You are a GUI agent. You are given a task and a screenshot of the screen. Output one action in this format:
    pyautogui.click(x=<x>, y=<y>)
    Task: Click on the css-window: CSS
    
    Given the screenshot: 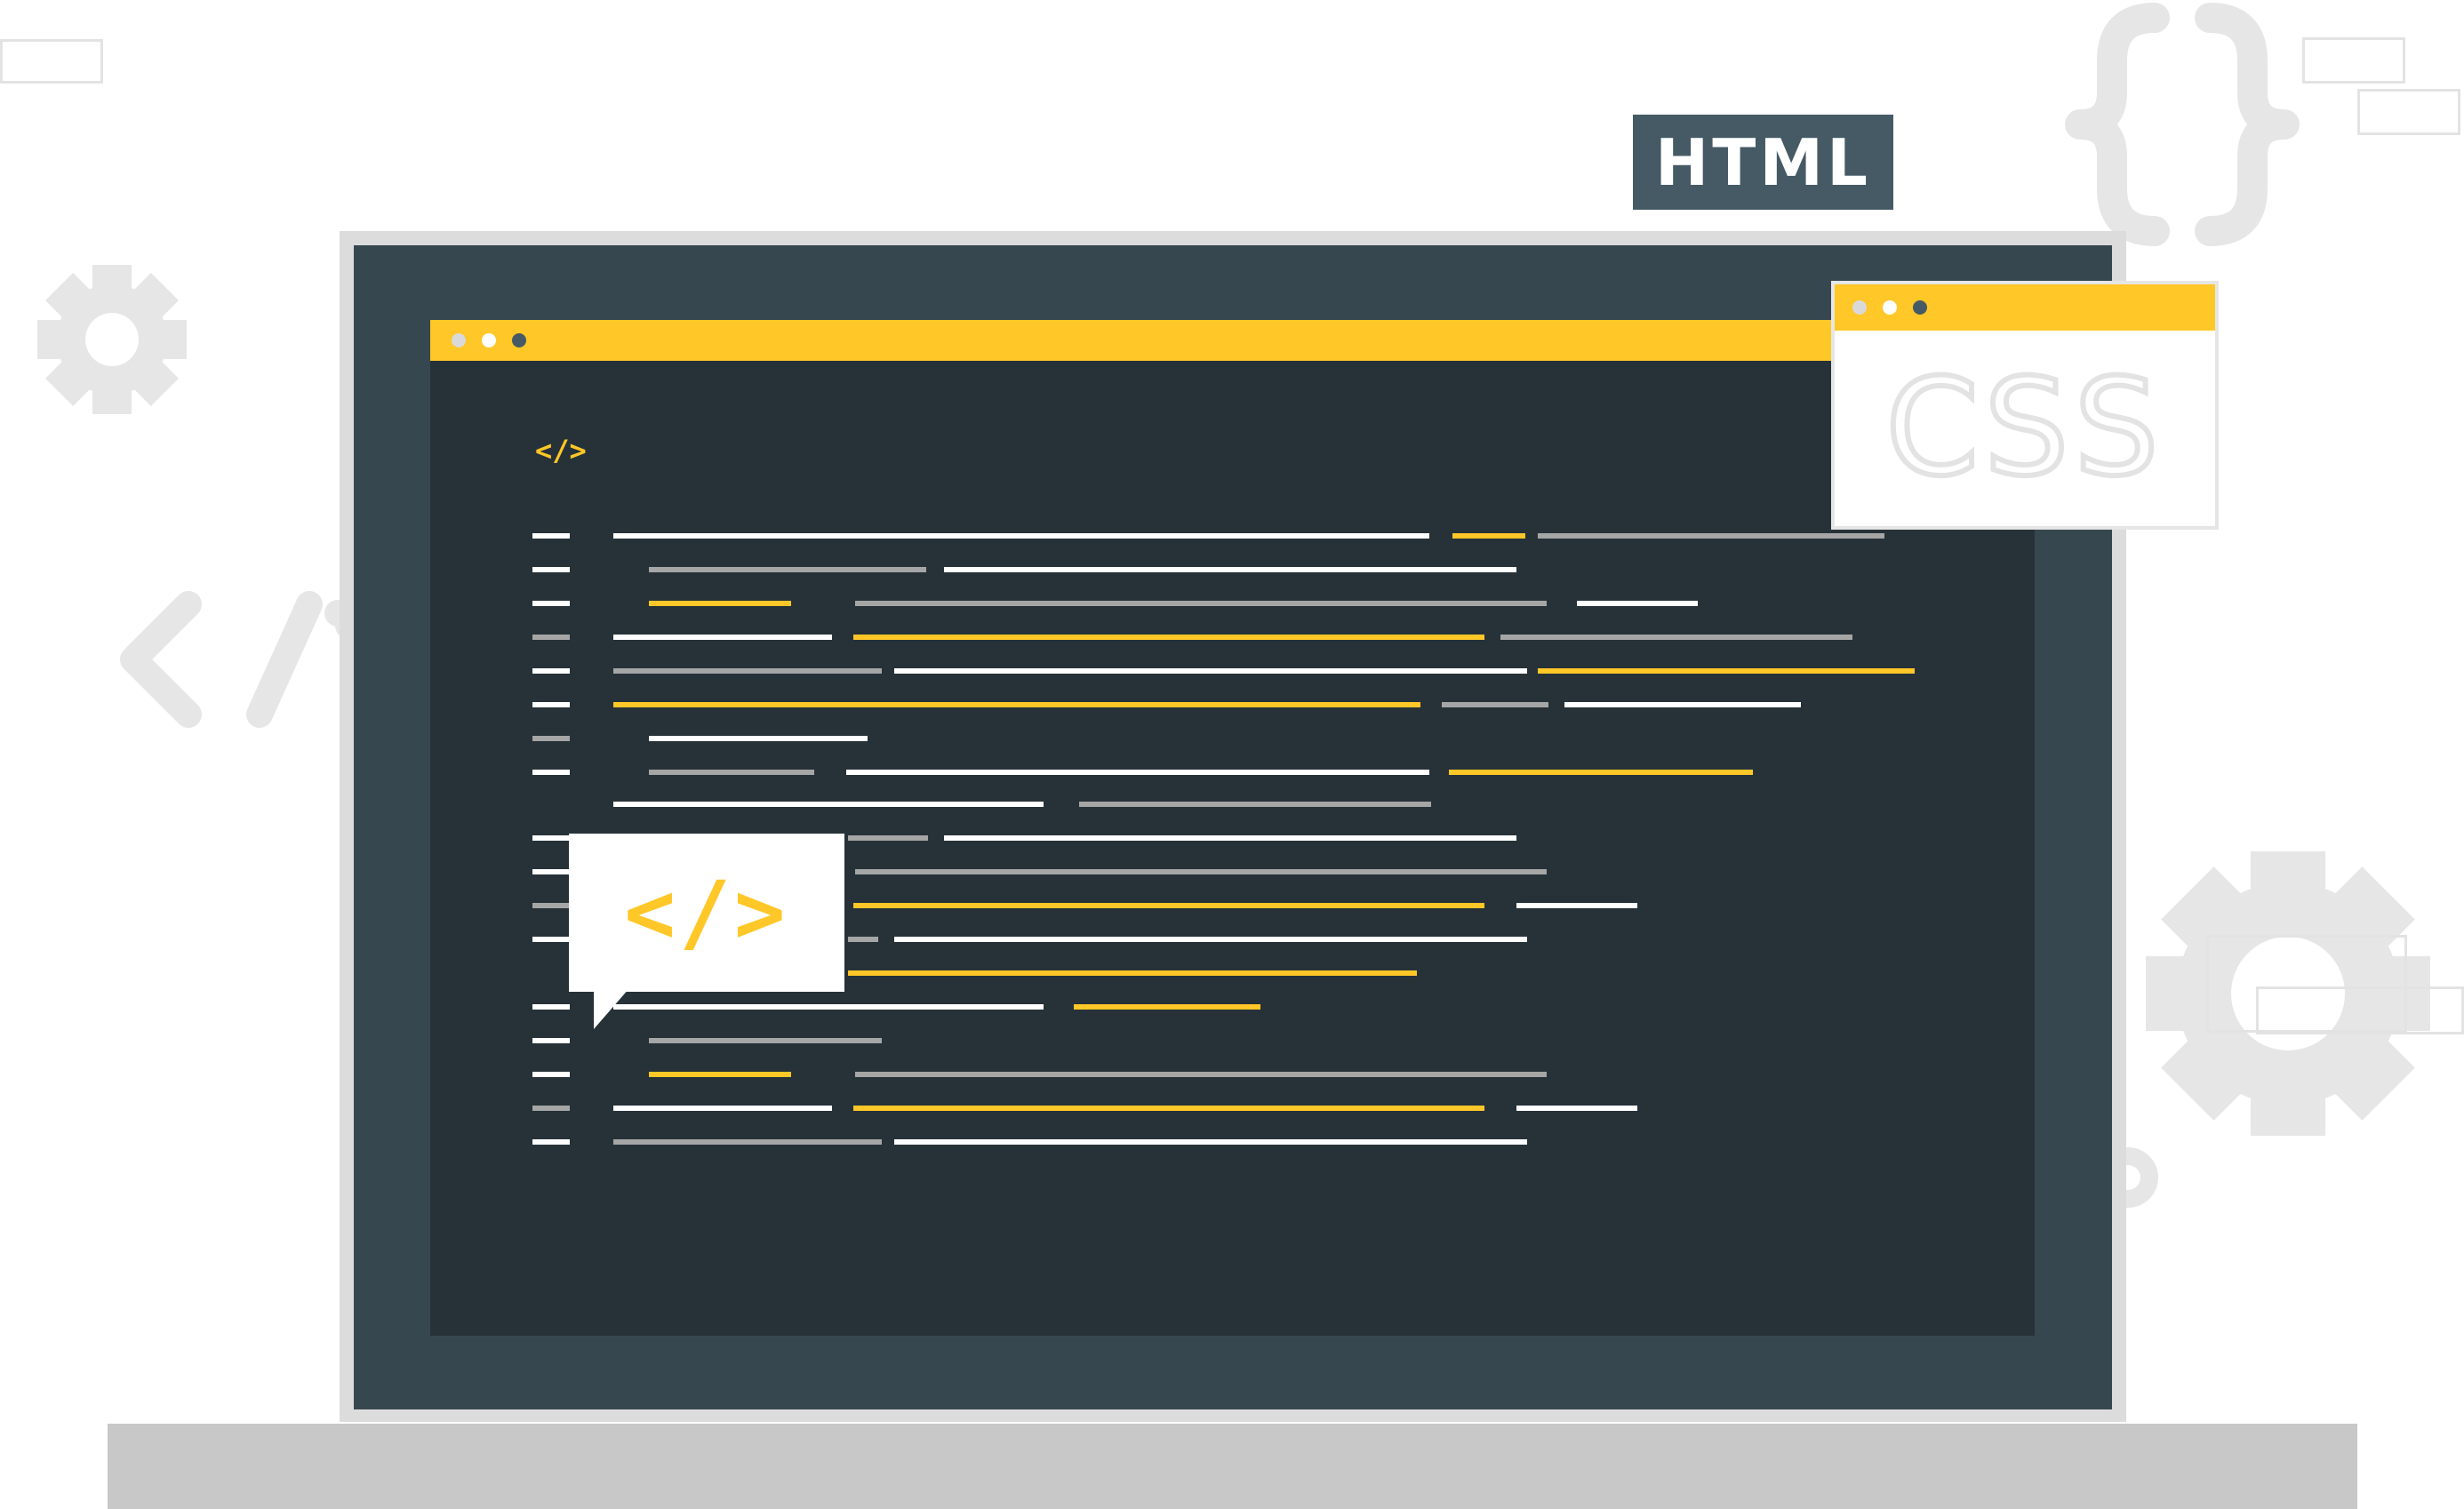 What is the action you would take?
    pyautogui.click(x=2025, y=405)
    